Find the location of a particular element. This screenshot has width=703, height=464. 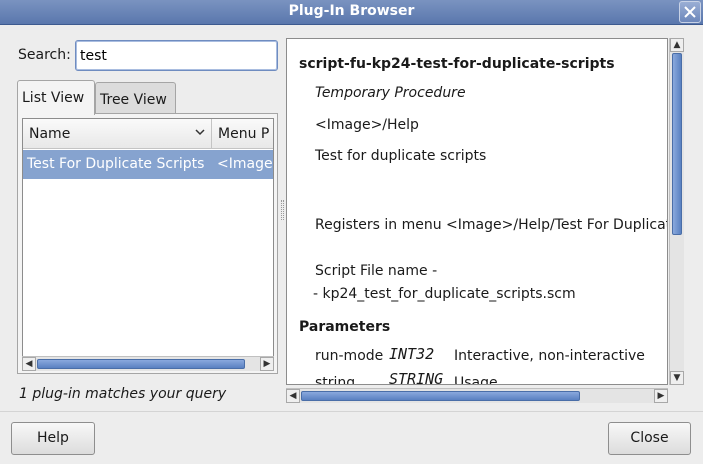

procedure-menu: <Image>/Help is located at coordinates (367, 125).